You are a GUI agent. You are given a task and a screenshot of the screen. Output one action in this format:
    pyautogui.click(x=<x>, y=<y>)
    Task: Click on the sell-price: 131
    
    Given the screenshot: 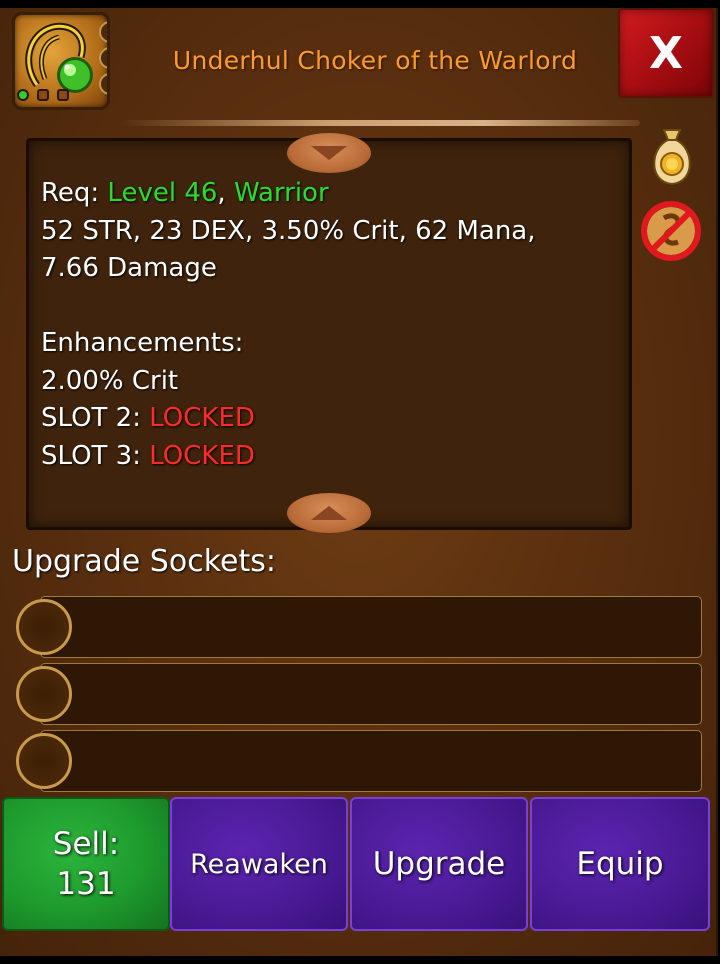 What is the action you would take?
    pyautogui.click(x=86, y=884)
    